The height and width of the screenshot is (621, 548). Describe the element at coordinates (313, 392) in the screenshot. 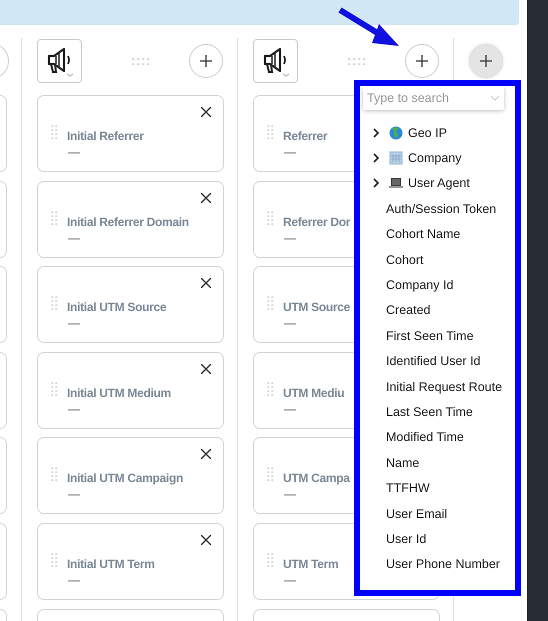

I see `card-label: UTM Mediu` at that location.